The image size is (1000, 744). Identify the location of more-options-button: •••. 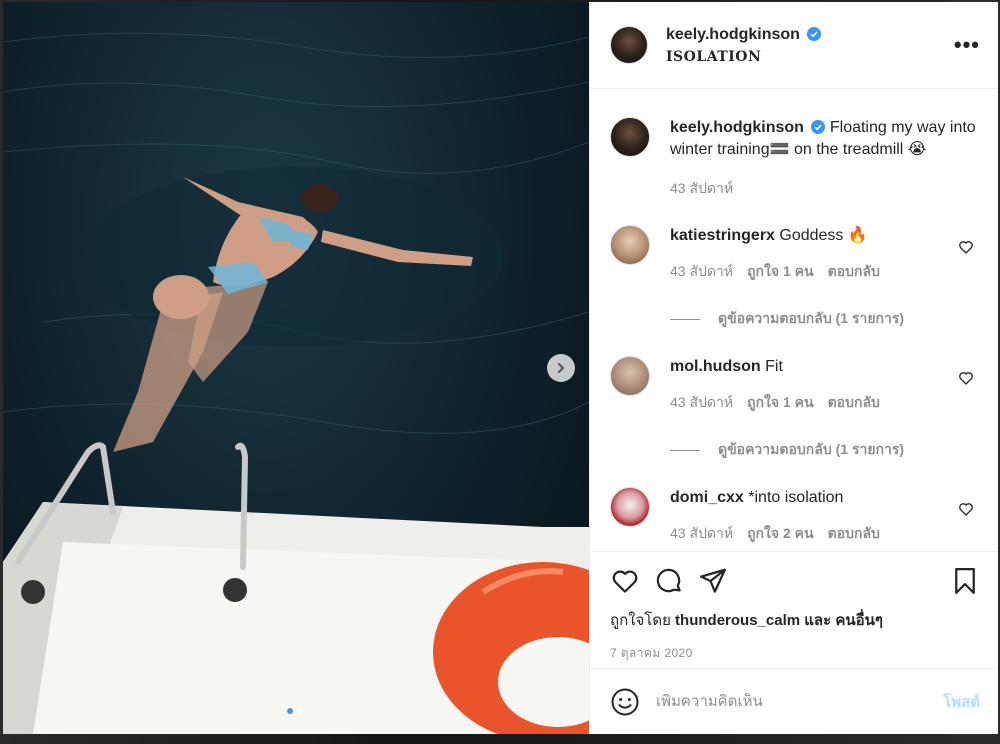
(967, 45).